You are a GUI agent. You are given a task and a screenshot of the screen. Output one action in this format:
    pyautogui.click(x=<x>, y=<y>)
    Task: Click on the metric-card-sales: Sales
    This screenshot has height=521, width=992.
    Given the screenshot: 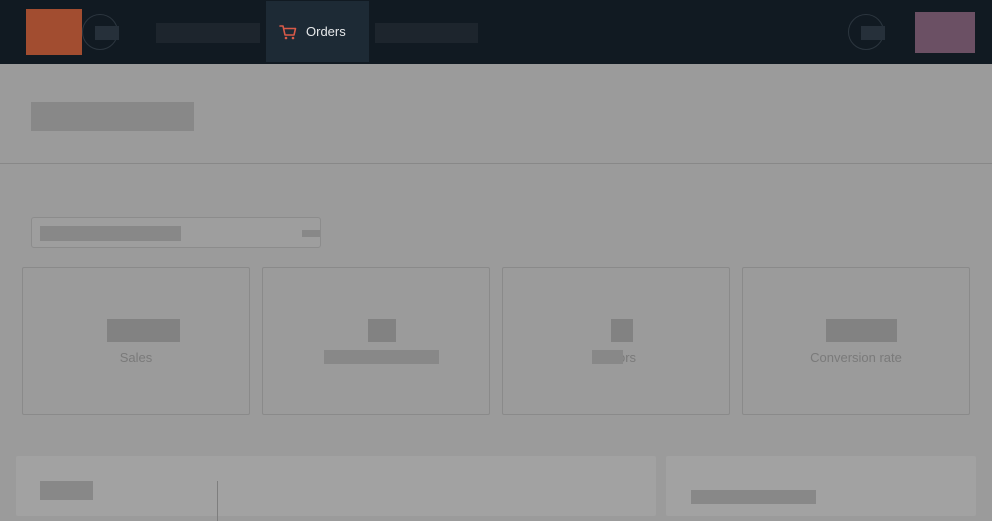 What is the action you would take?
    pyautogui.click(x=136, y=341)
    